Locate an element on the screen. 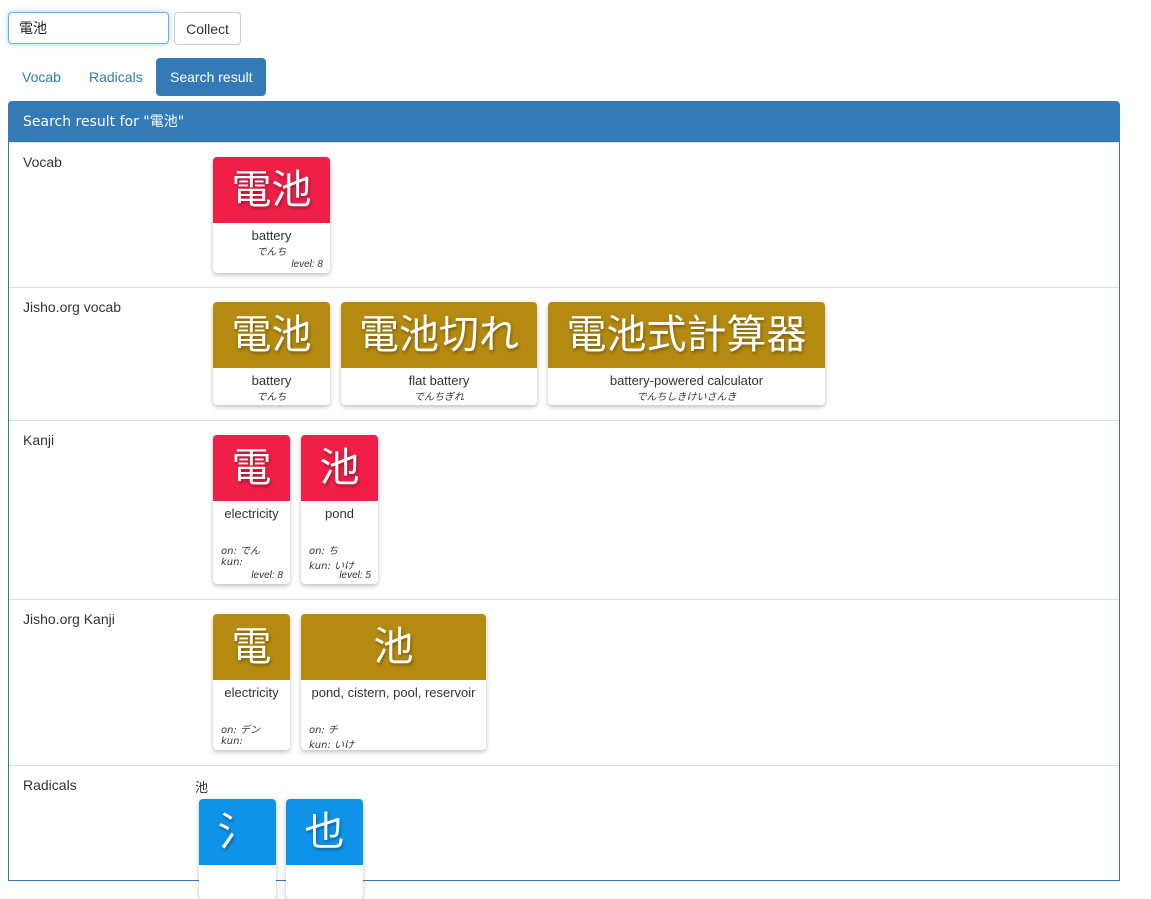  card-characters: 電池切れ is located at coordinates (439, 335).